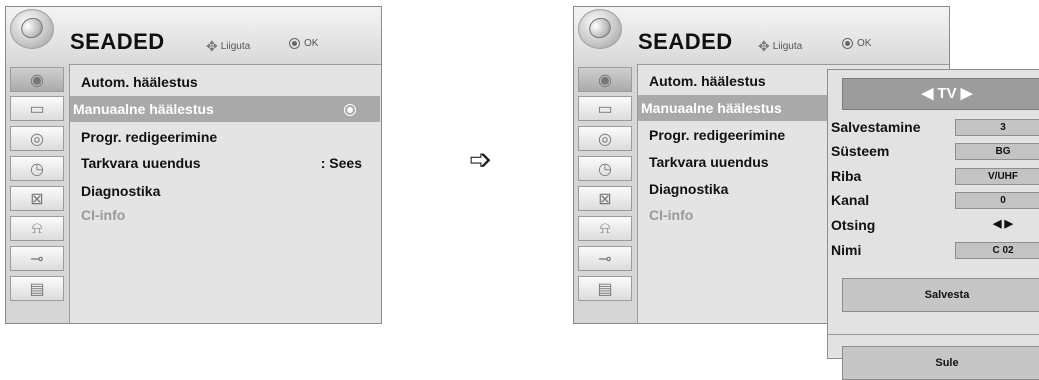 The height and width of the screenshot is (380, 1039). I want to click on software-update-value: : Sees, so click(341, 163).